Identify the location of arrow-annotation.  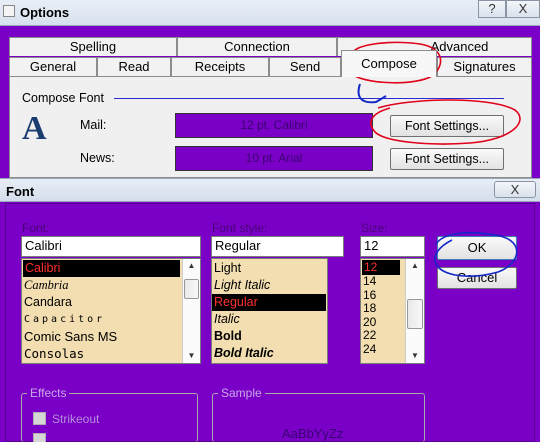
(372, 93).